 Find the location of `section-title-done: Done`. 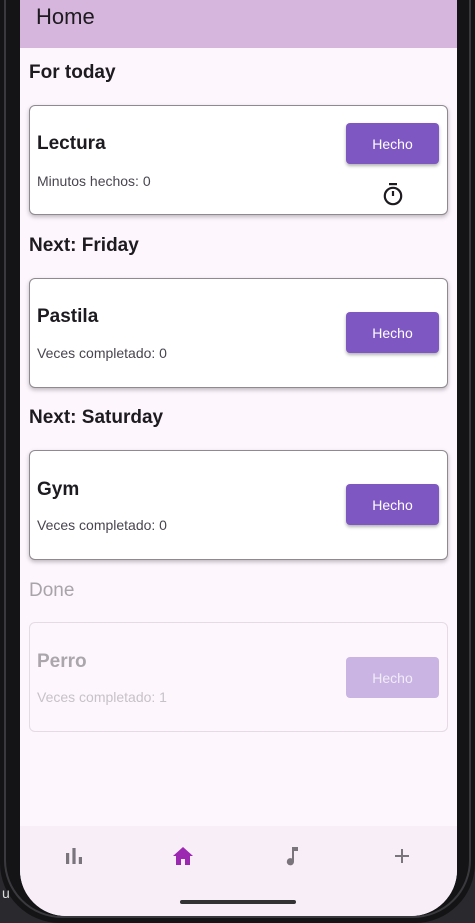

section-title-done: Done is located at coordinates (52, 590).